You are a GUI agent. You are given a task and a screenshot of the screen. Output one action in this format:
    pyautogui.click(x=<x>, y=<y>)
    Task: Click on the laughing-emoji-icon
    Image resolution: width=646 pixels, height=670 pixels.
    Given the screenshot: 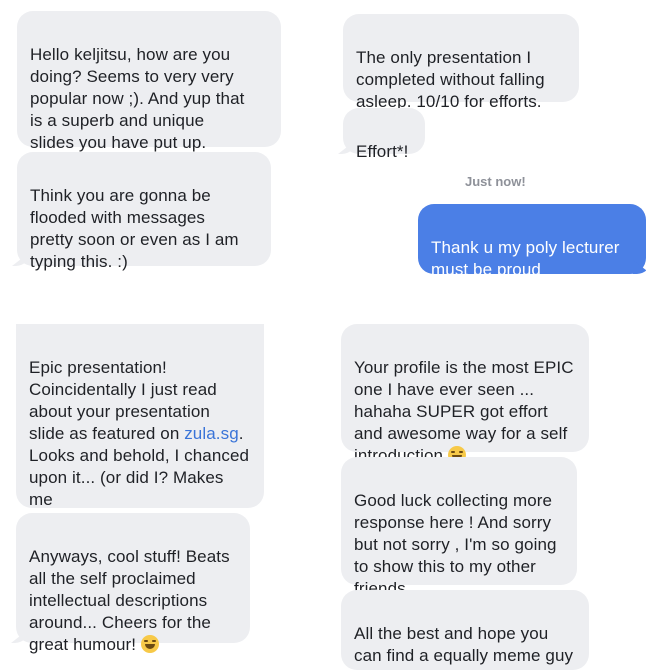 What is the action you would take?
    pyautogui.click(x=149, y=644)
    